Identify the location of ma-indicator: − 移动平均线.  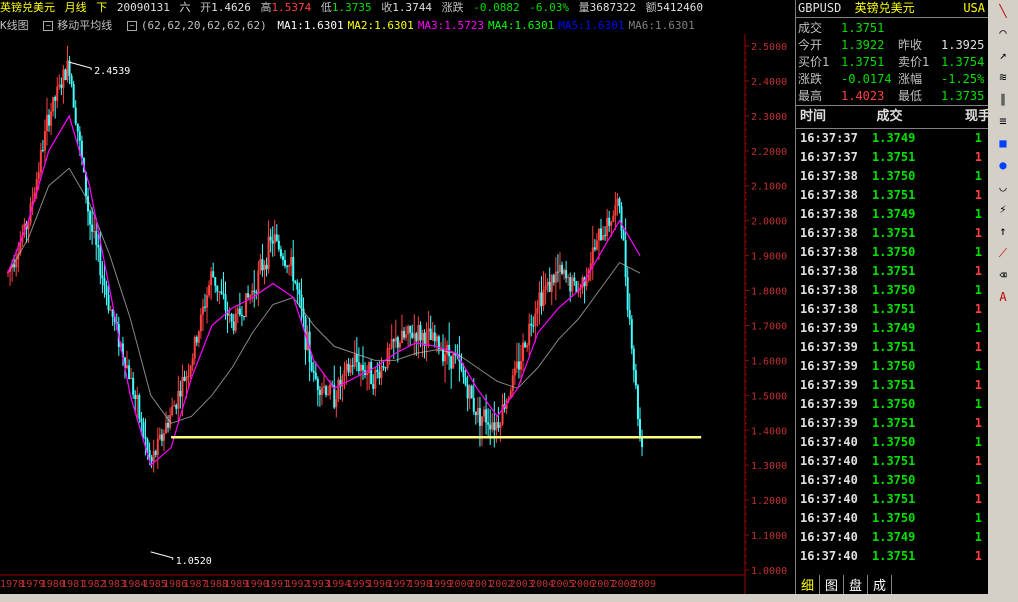
(79, 25).